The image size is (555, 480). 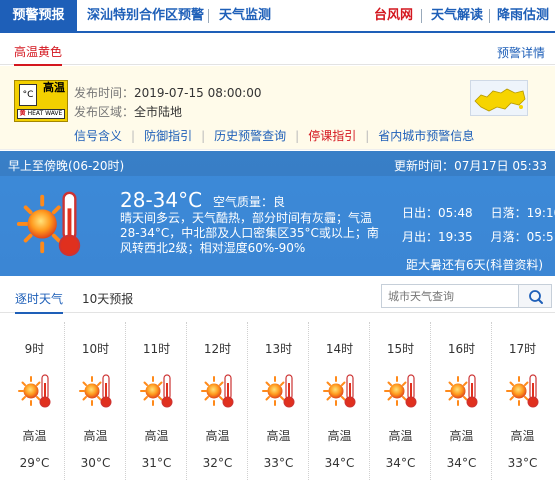 I want to click on hour-item: 13时 高温 33°C, so click(x=278, y=401).